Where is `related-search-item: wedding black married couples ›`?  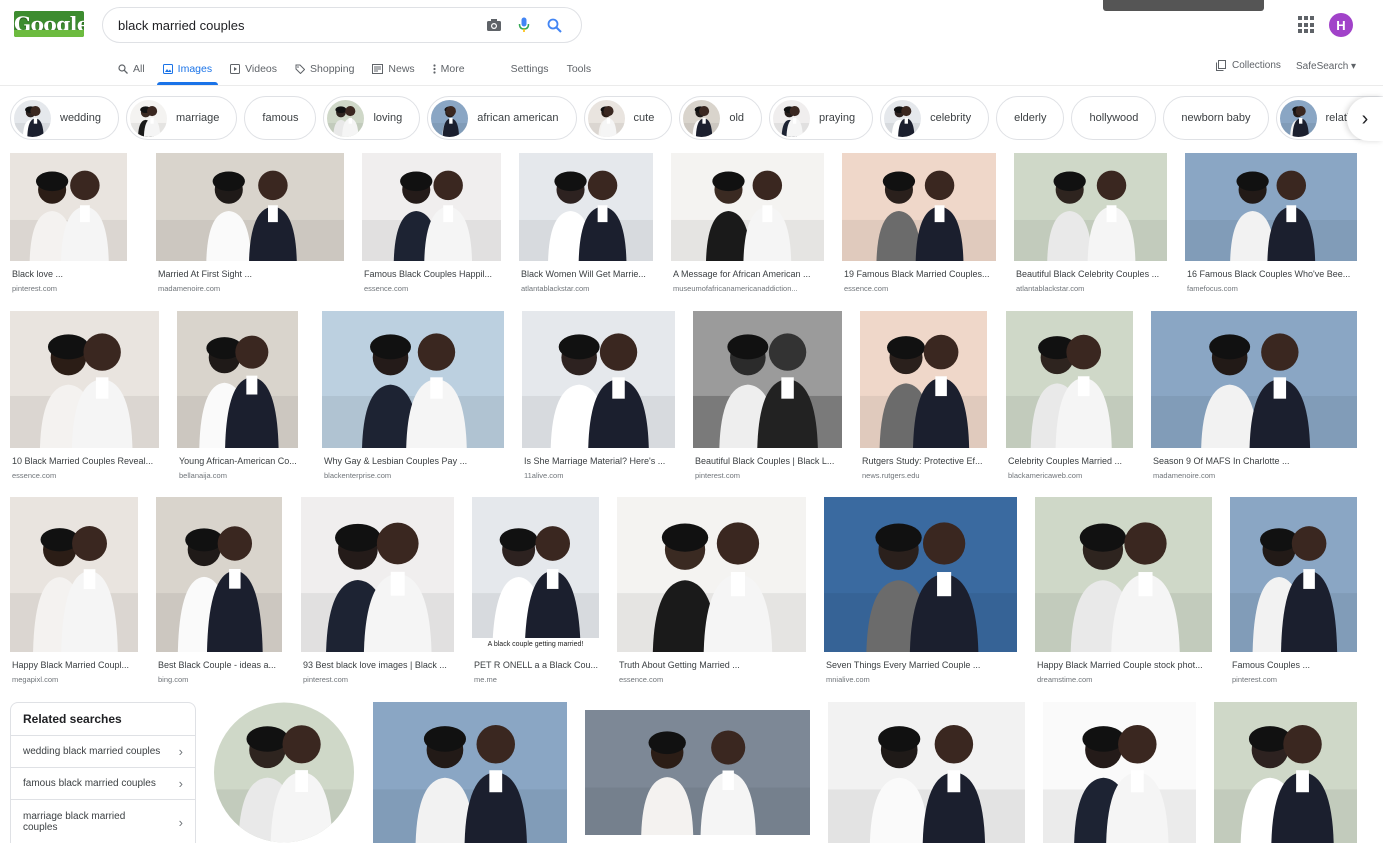 related-search-item: wedding black married couples › is located at coordinates (103, 751).